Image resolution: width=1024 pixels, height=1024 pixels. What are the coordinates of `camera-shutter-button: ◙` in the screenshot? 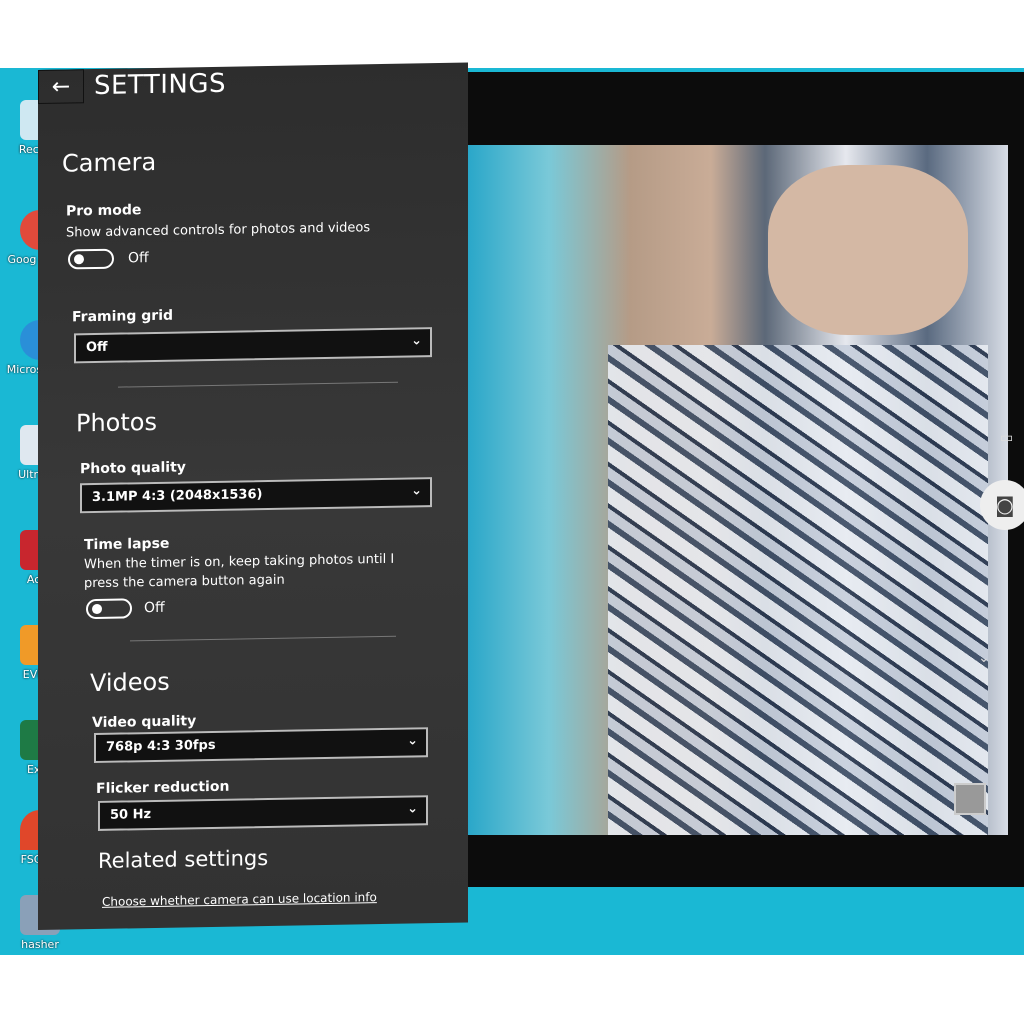 It's located at (1002, 505).